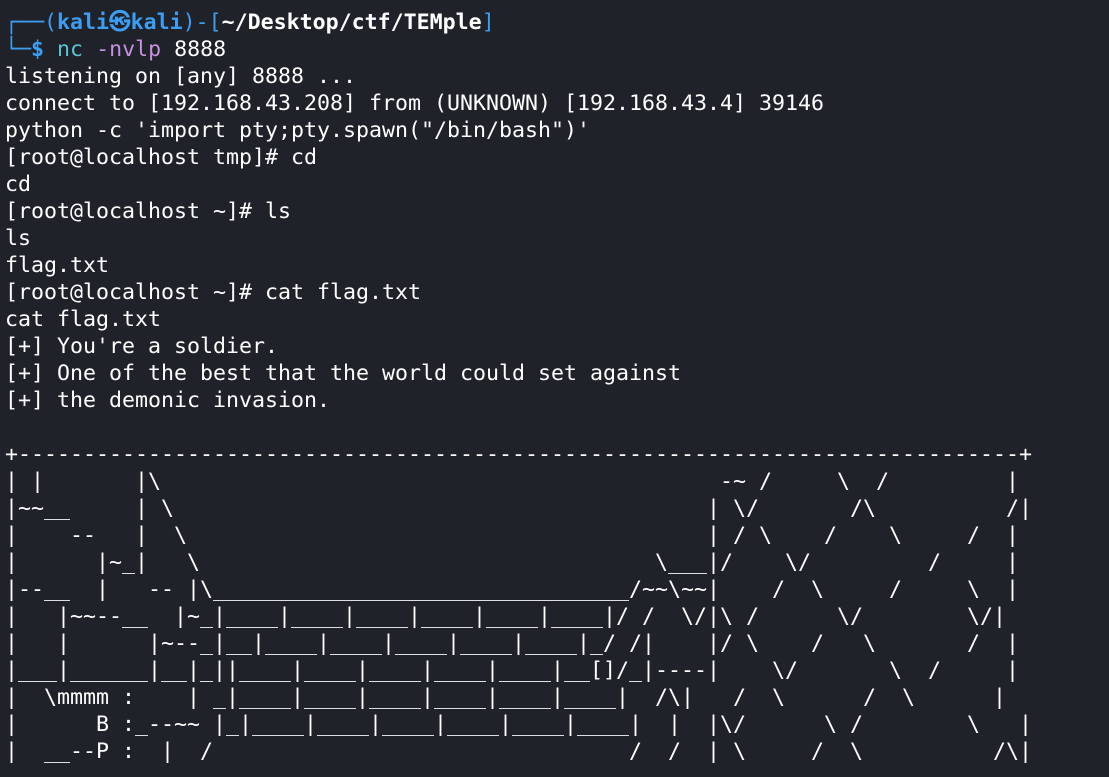  What do you see at coordinates (200, 49) in the screenshot?
I see `command-port: 8888` at bounding box center [200, 49].